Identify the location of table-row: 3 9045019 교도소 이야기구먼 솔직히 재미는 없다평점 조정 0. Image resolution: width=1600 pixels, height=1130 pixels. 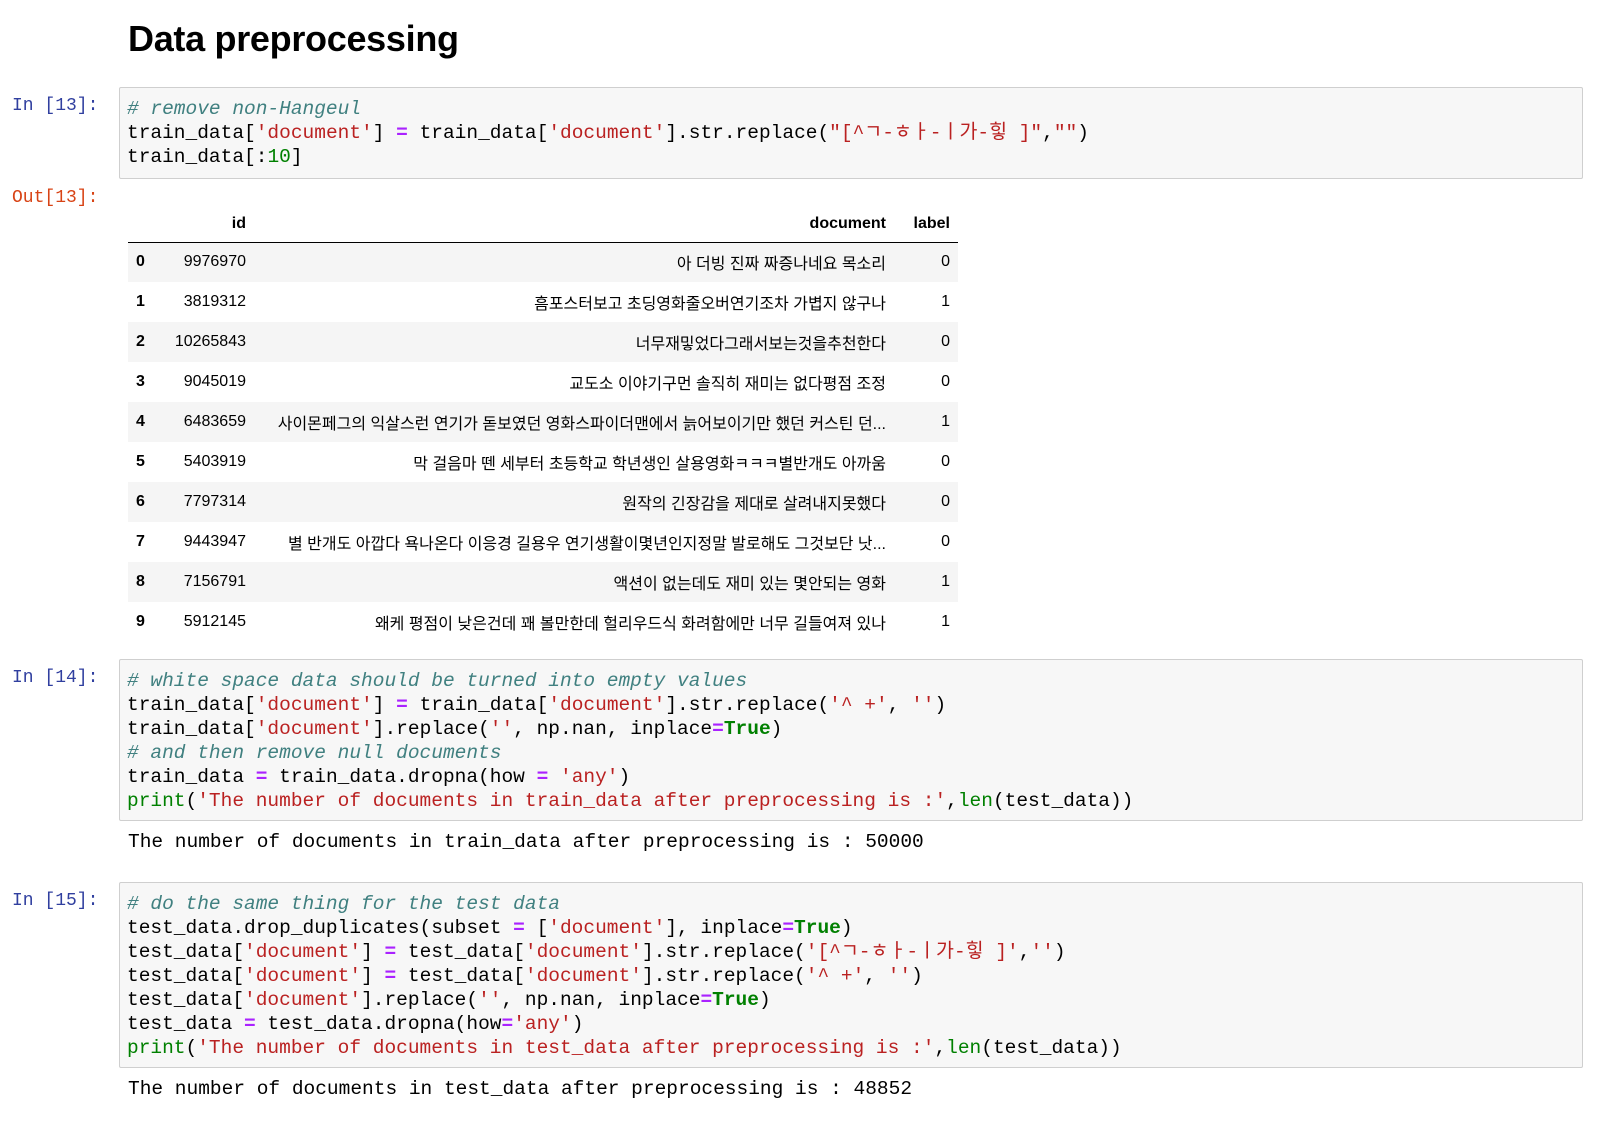
(543, 382).